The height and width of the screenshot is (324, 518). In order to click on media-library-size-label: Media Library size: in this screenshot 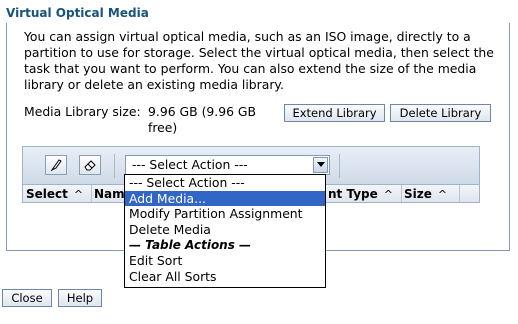, I will do `click(82, 111)`.